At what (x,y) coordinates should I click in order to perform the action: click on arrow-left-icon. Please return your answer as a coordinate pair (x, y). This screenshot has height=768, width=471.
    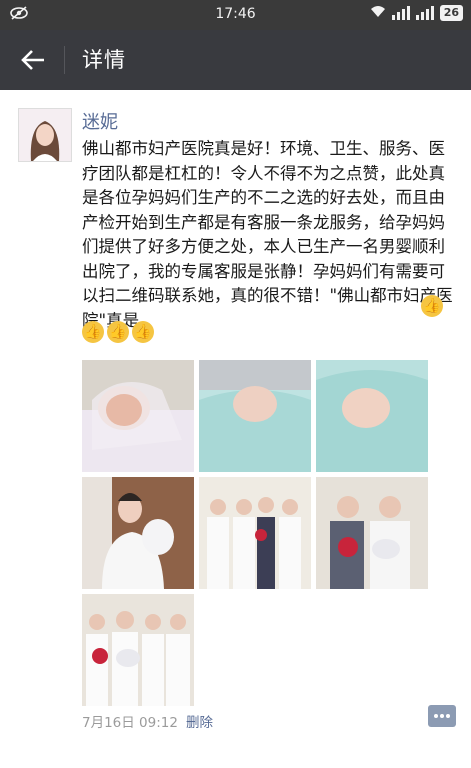
    Looking at the image, I should click on (32, 60).